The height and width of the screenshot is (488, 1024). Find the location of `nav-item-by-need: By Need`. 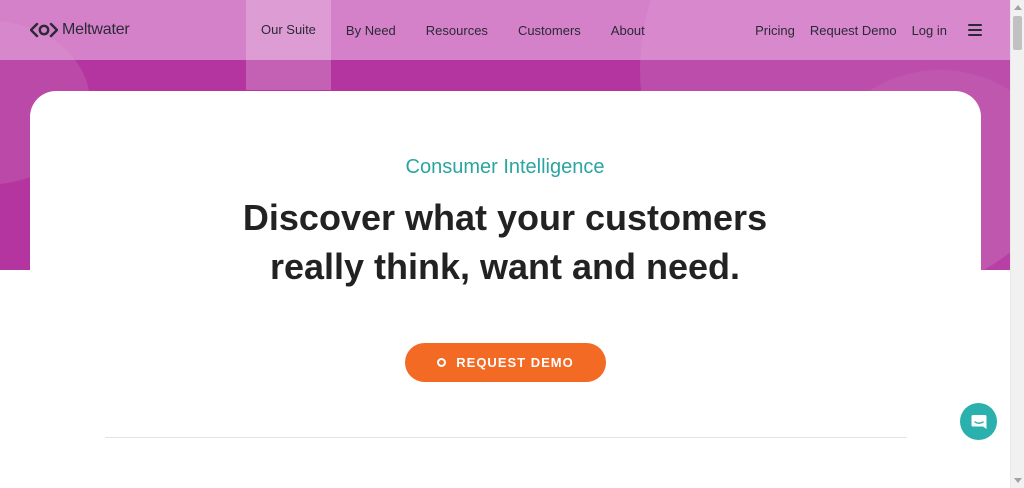

nav-item-by-need: By Need is located at coordinates (371, 30).